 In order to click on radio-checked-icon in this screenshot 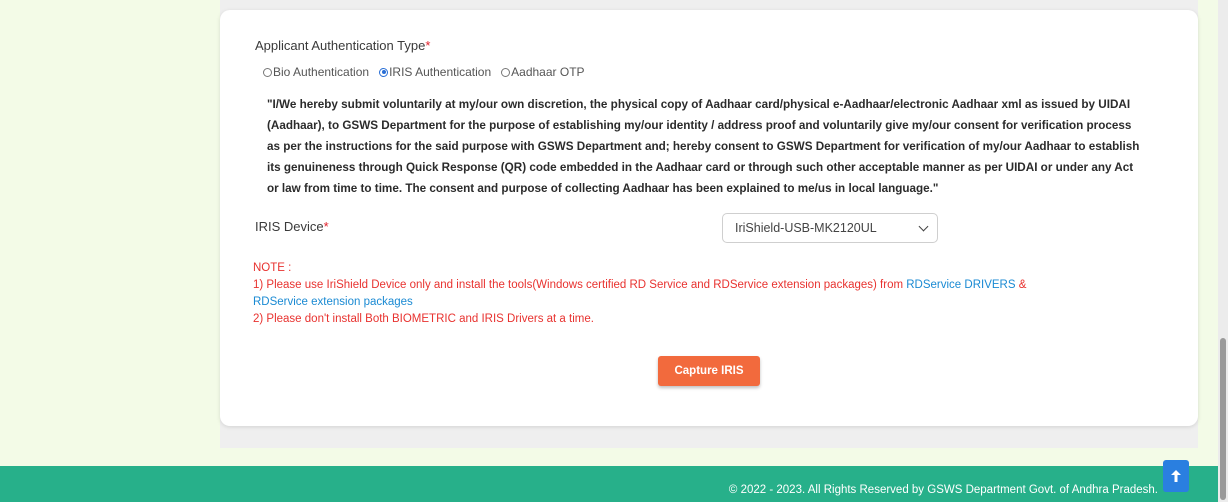, I will do `click(384, 72)`.